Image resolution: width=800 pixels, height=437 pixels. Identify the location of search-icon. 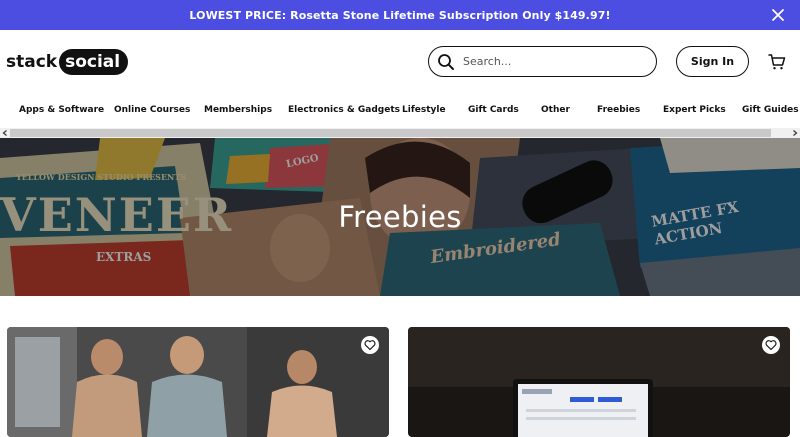
(446, 62).